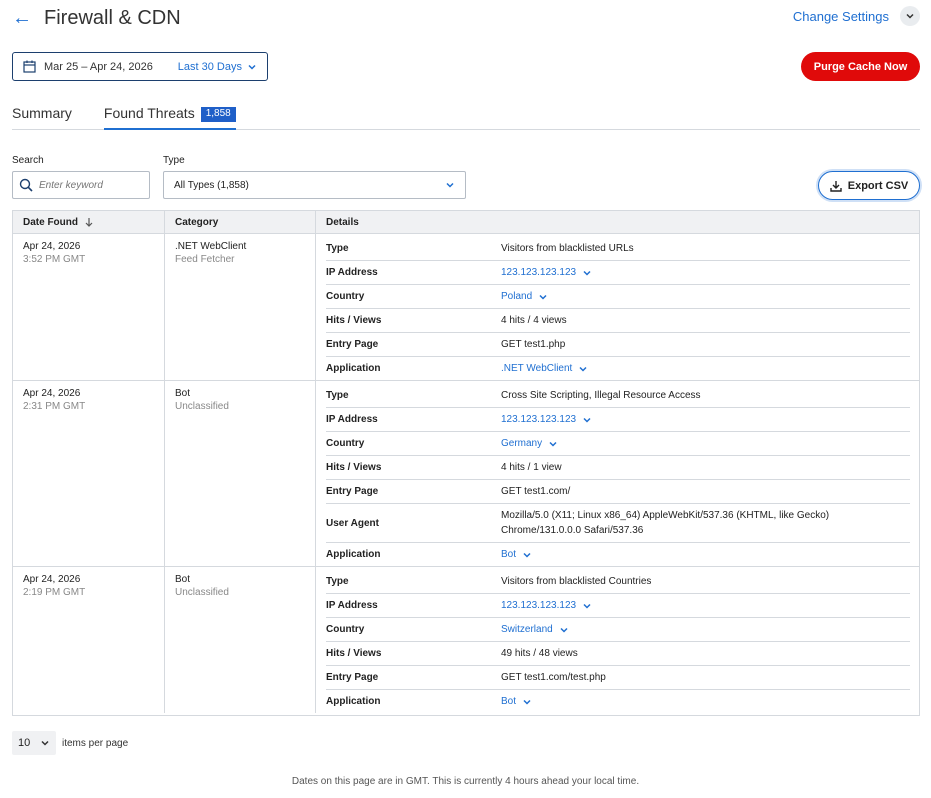  Describe the element at coordinates (860, 66) in the screenshot. I see `purge-cache-button: Purge Cache Now` at that location.